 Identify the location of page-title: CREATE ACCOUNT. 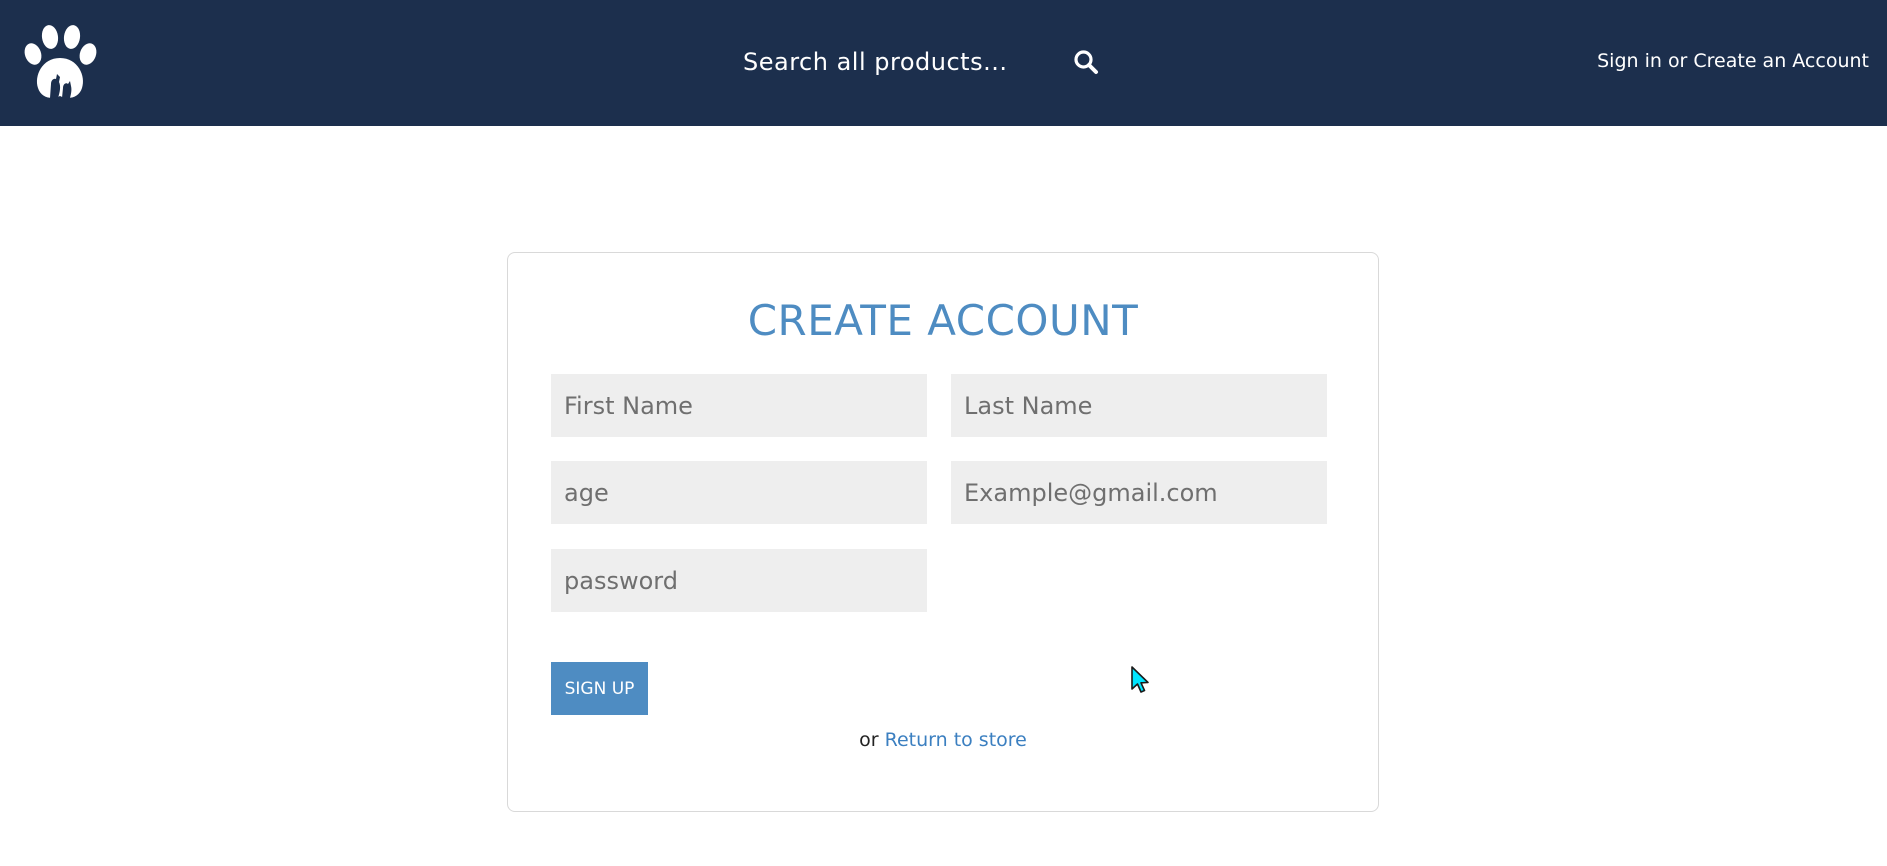
(943, 320).